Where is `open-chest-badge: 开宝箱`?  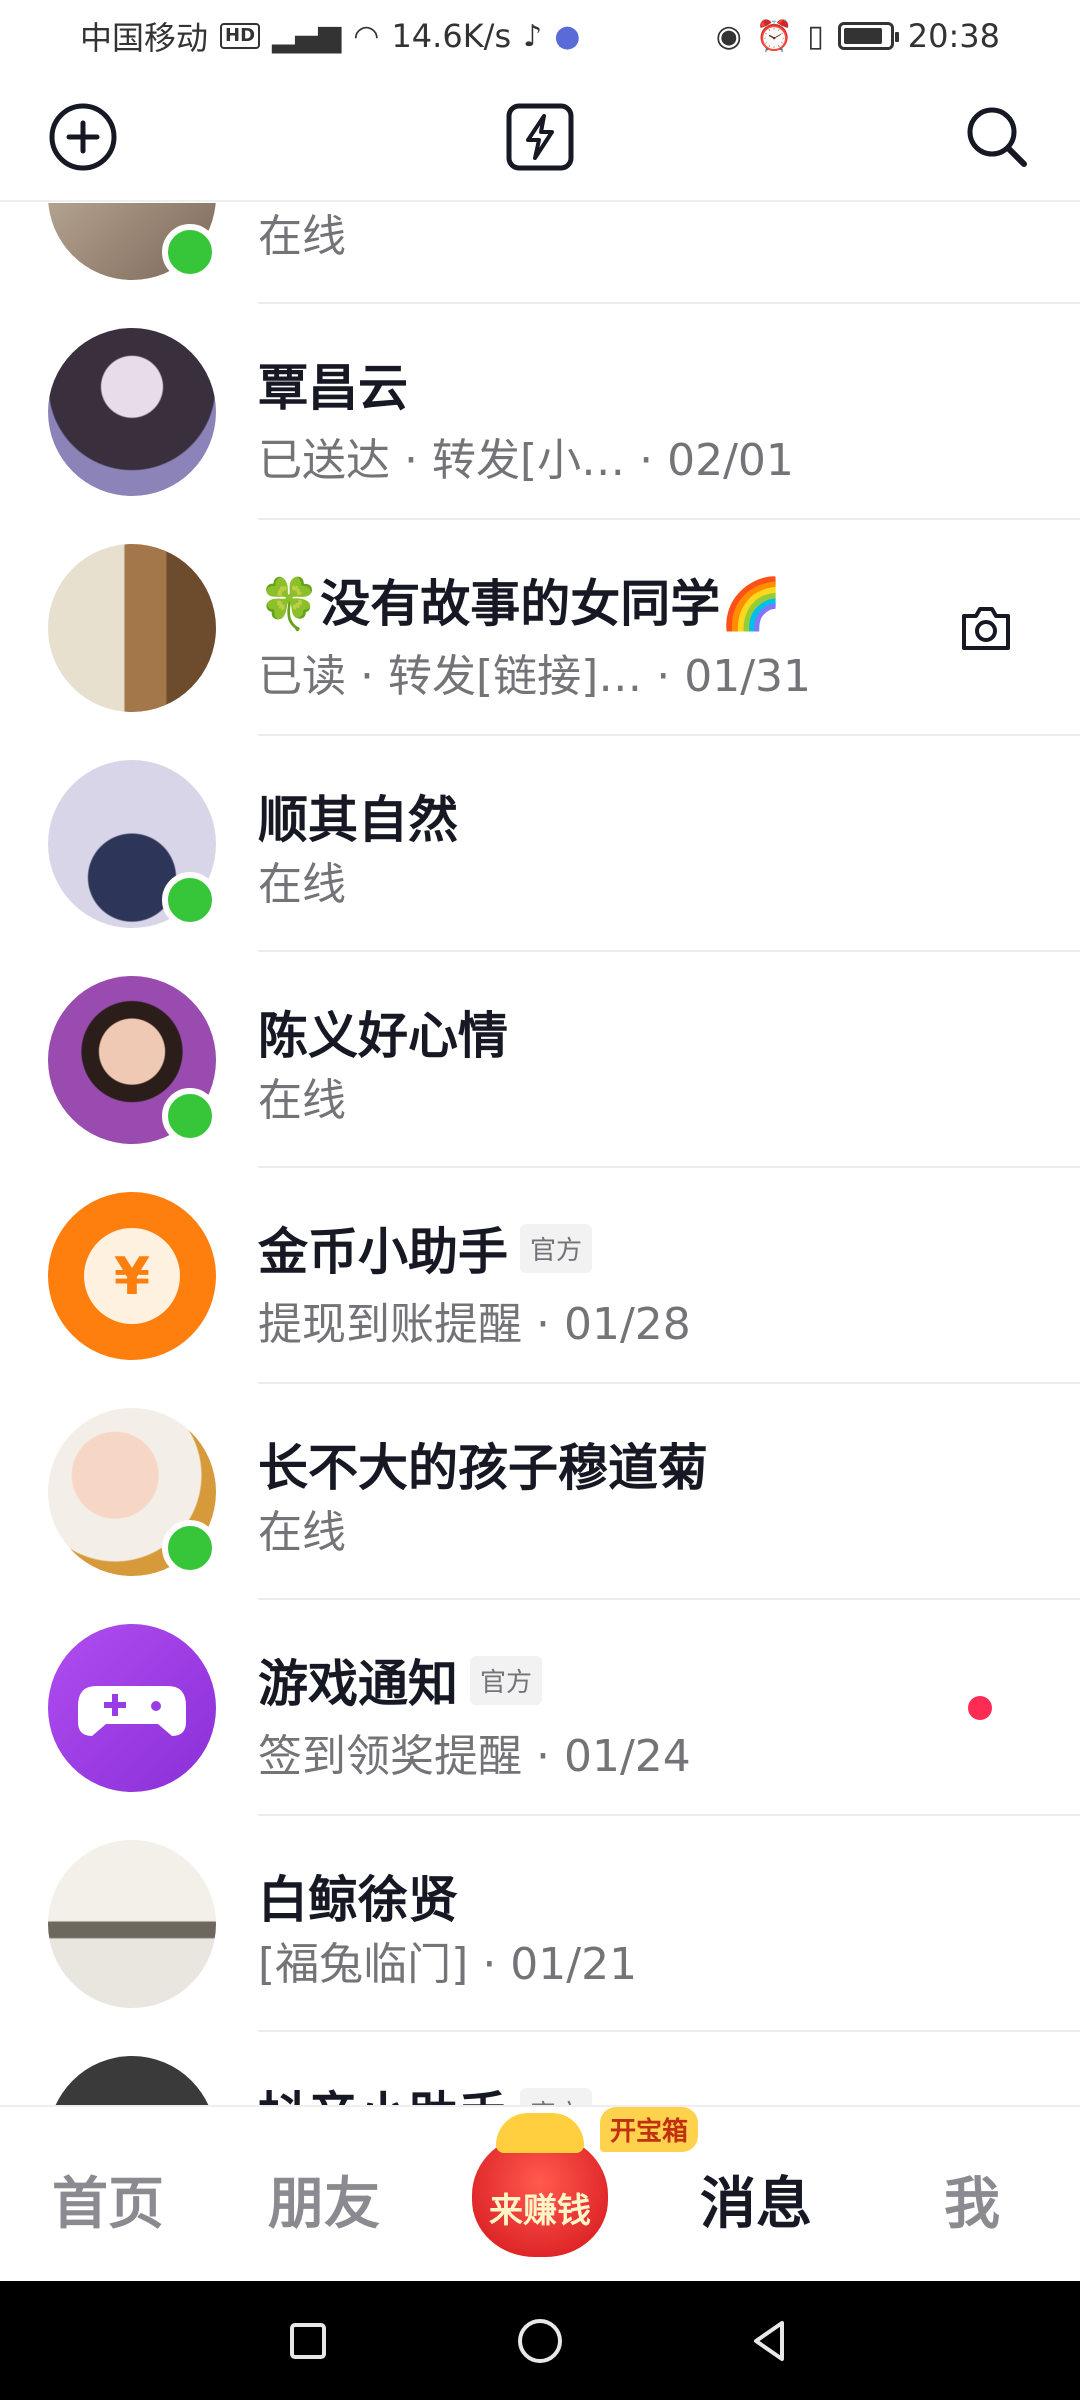
open-chest-badge: 开宝箱 is located at coordinates (649, 2129).